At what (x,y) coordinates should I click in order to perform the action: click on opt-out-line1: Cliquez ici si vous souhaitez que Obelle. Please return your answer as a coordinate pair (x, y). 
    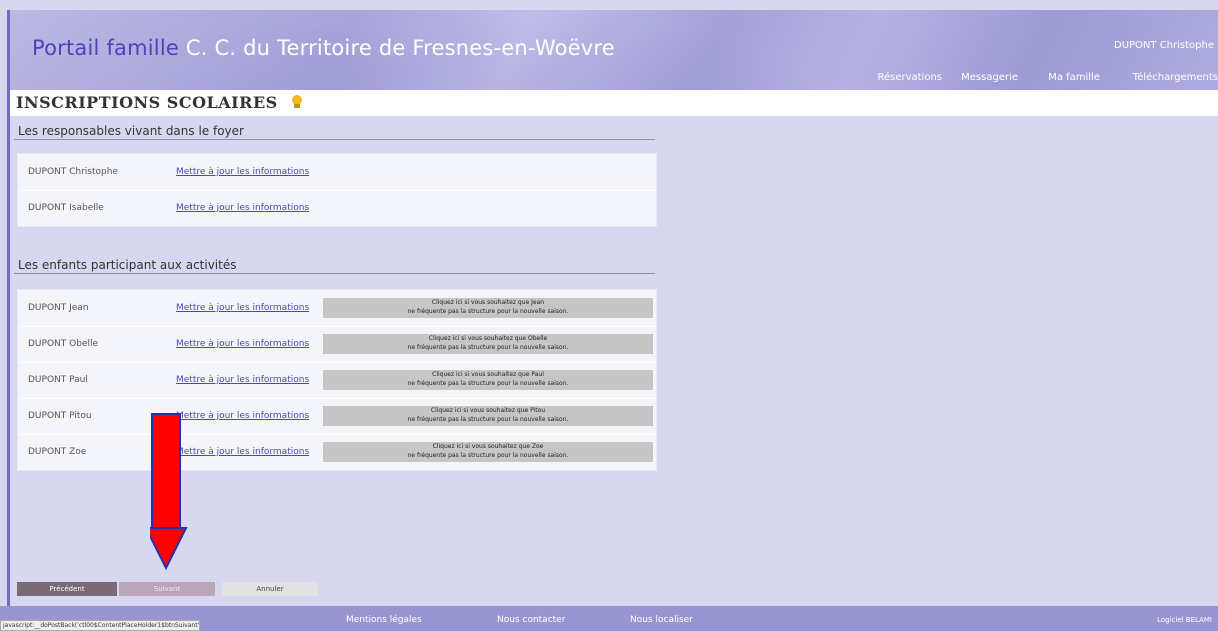
    Looking at the image, I should click on (488, 338).